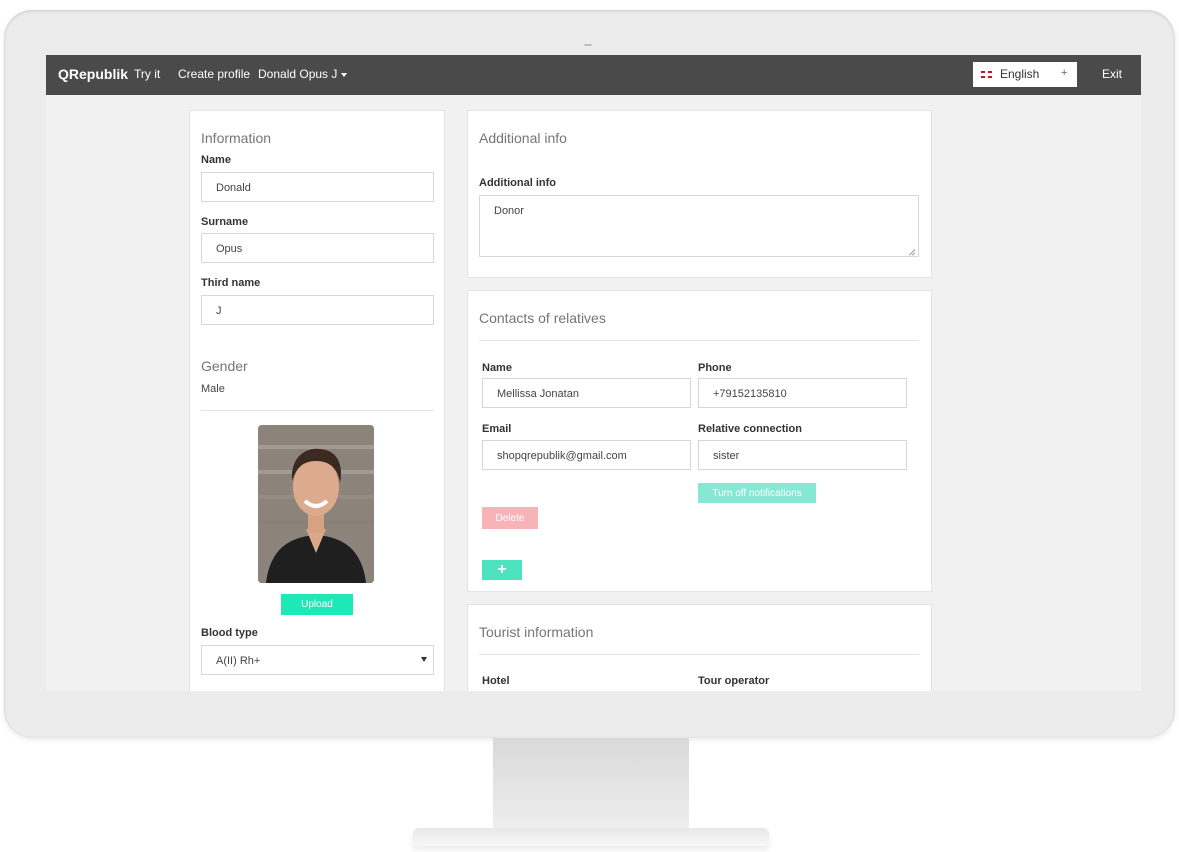 This screenshot has height=852, width=1179. What do you see at coordinates (542, 318) in the screenshot?
I see `relatives-title: Contacts of relatives` at bounding box center [542, 318].